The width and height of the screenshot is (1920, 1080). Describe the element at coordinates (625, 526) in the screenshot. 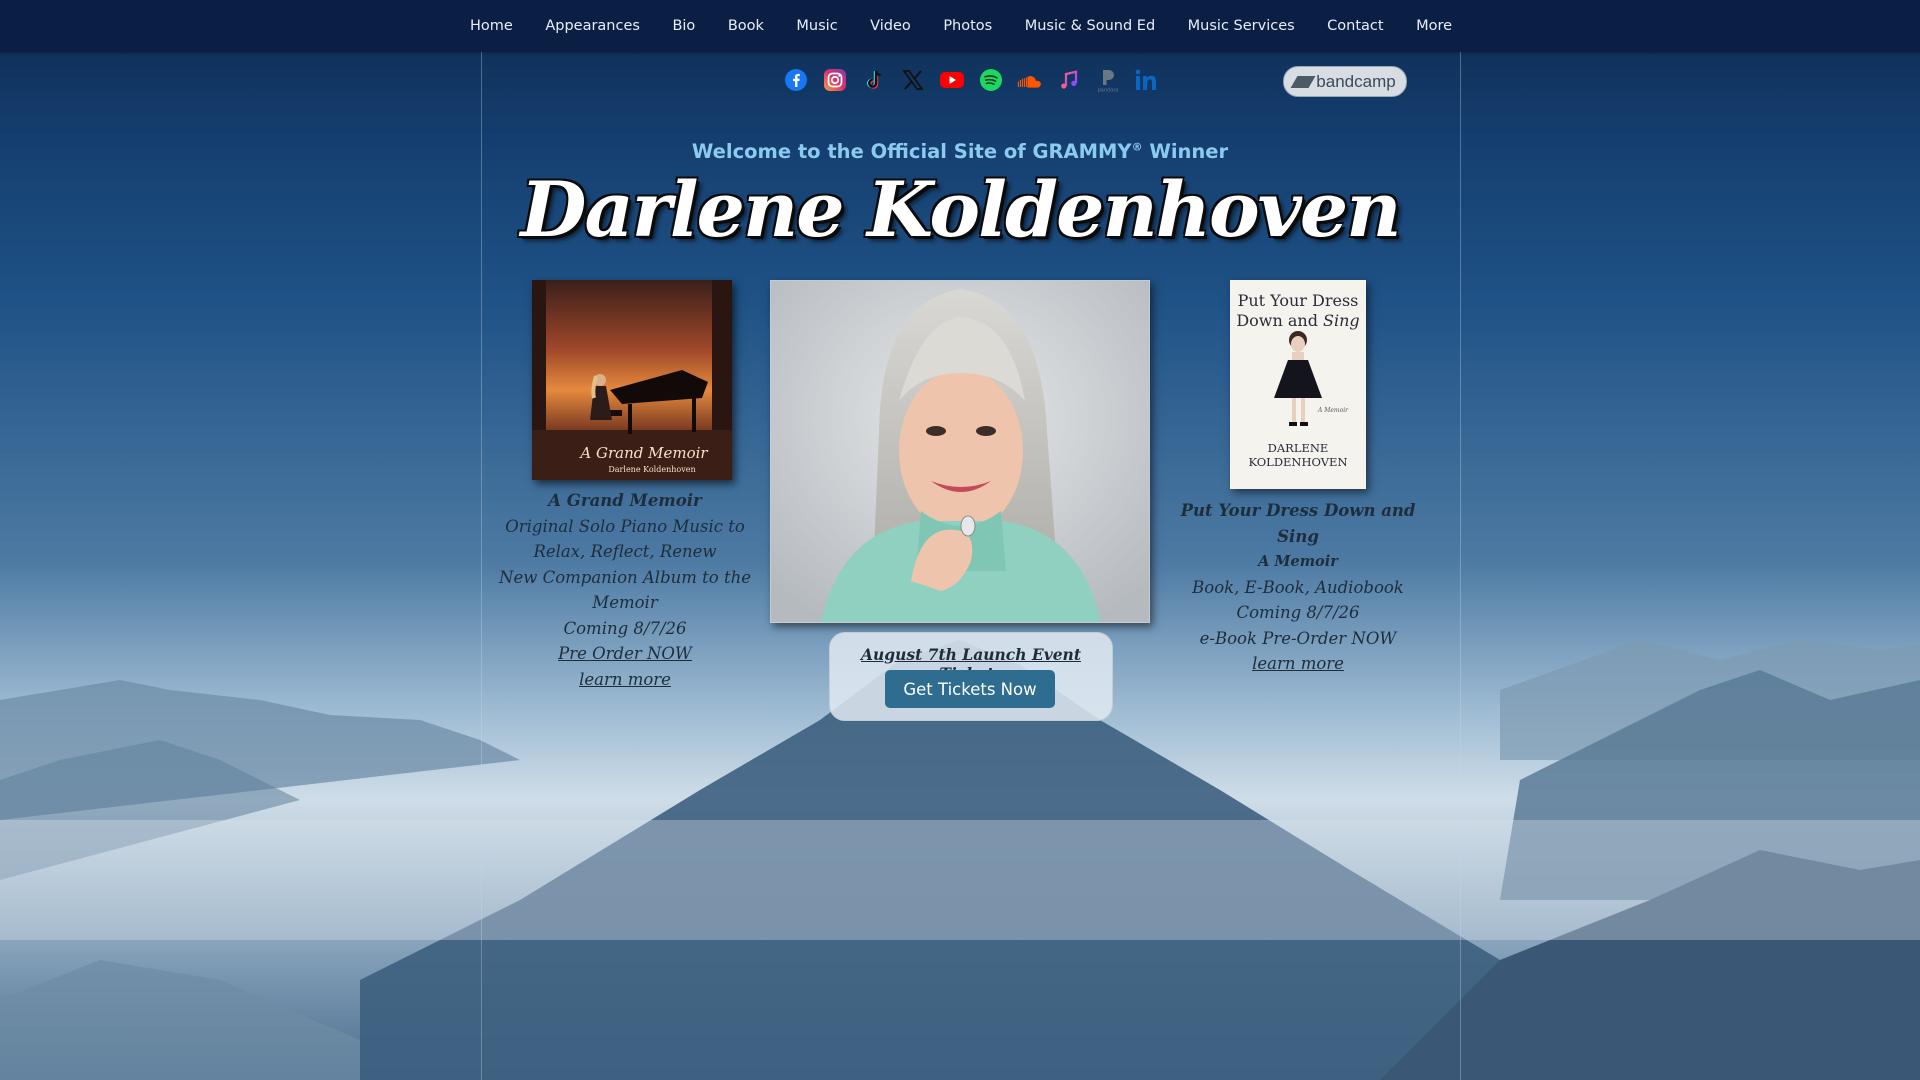

I see `album-line-1: Original Solo Piano Music to` at that location.